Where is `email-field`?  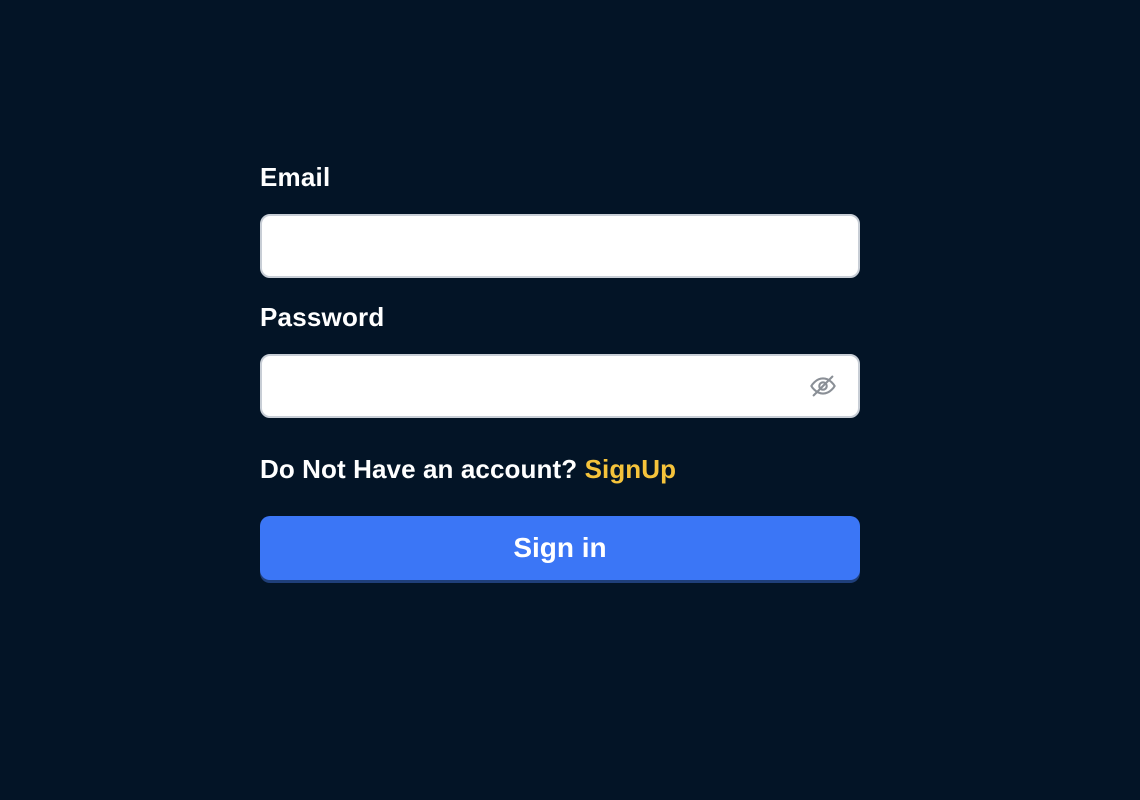 email-field is located at coordinates (560, 246).